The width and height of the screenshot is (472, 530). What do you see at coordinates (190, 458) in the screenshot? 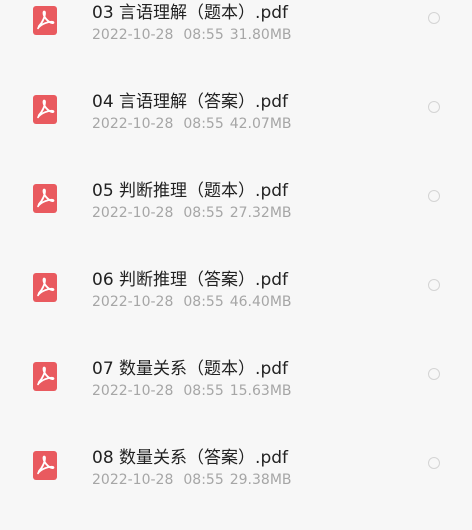
I see `file-name: 08 数量关系（答案）.pdf` at bounding box center [190, 458].